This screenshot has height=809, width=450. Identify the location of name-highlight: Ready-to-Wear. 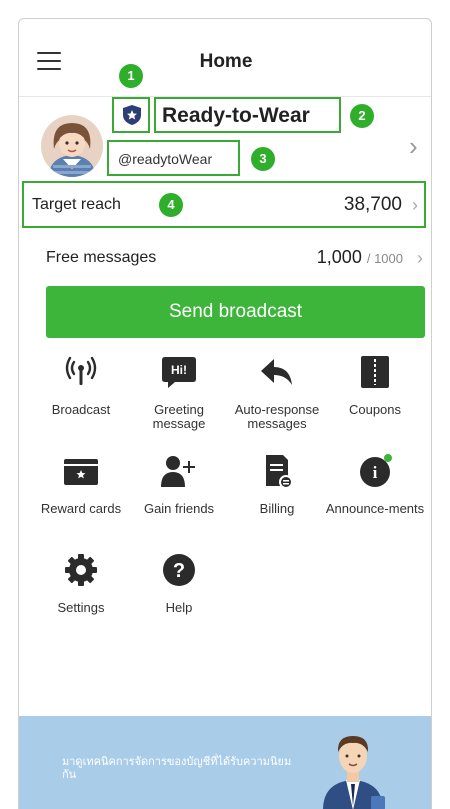
(247, 115).